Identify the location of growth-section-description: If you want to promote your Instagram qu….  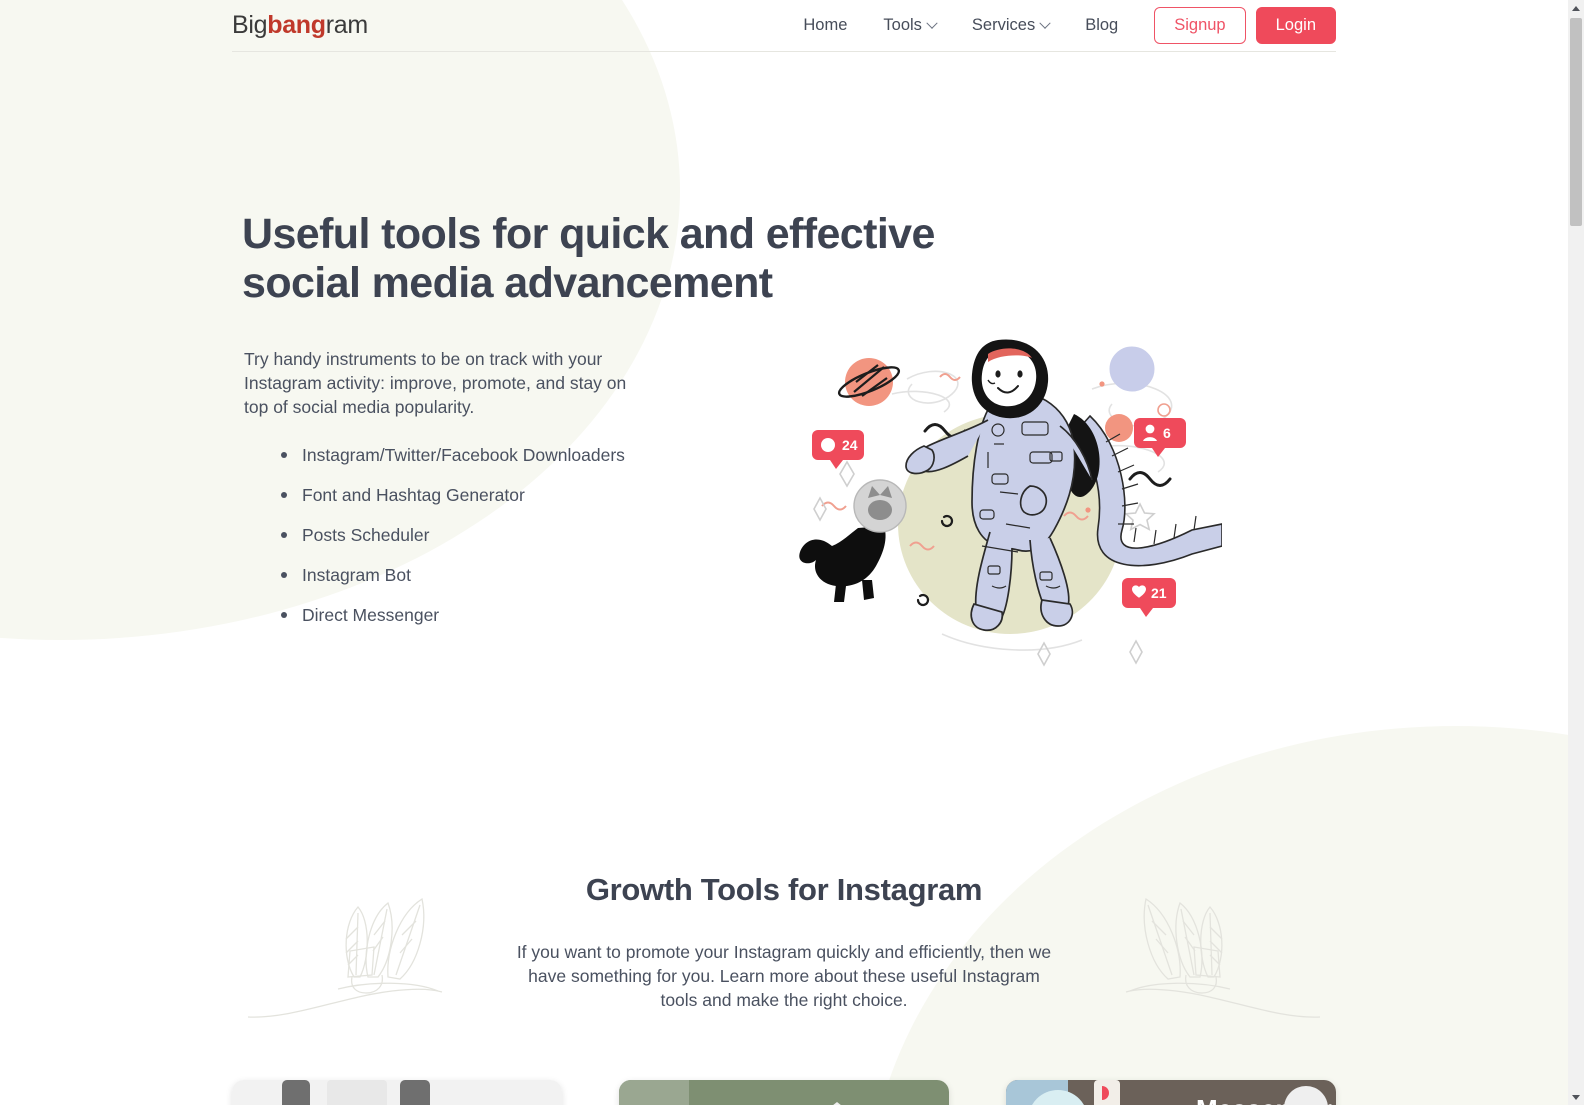
(784, 976).